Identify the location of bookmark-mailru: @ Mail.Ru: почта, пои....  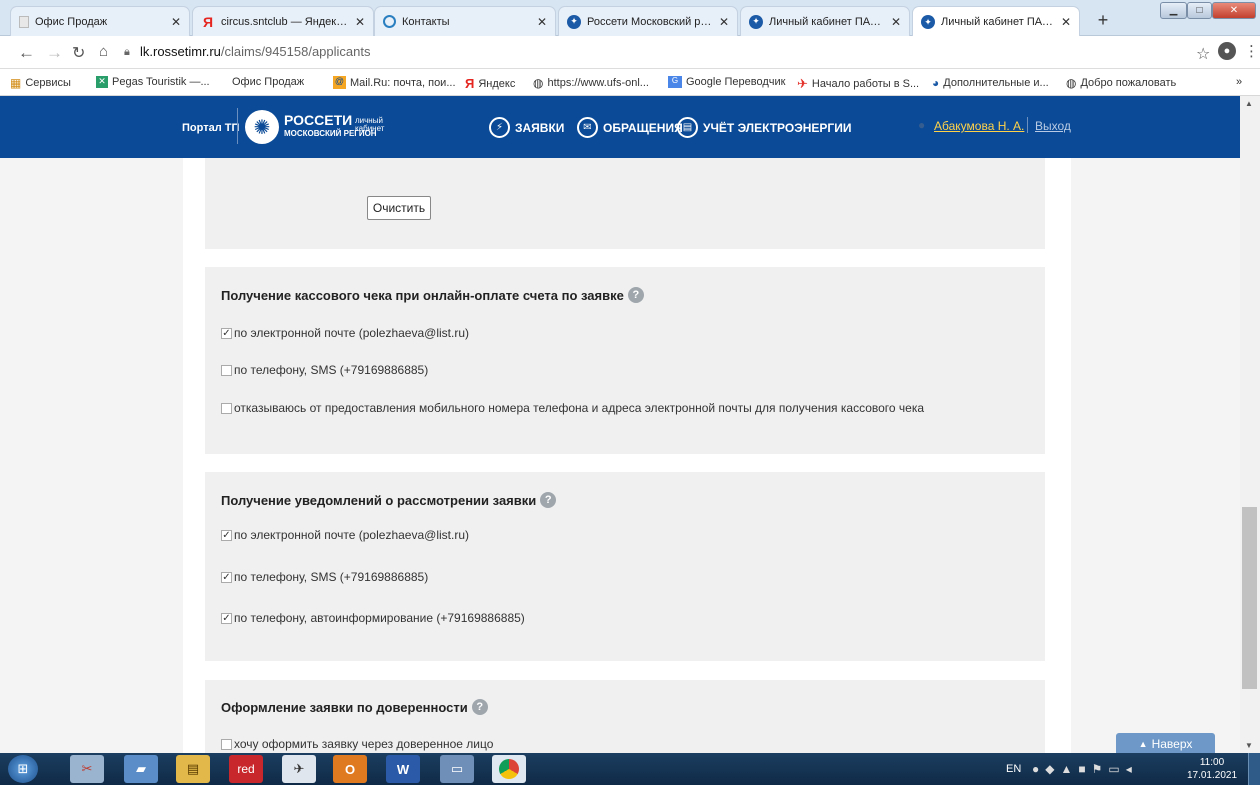
(394, 82).